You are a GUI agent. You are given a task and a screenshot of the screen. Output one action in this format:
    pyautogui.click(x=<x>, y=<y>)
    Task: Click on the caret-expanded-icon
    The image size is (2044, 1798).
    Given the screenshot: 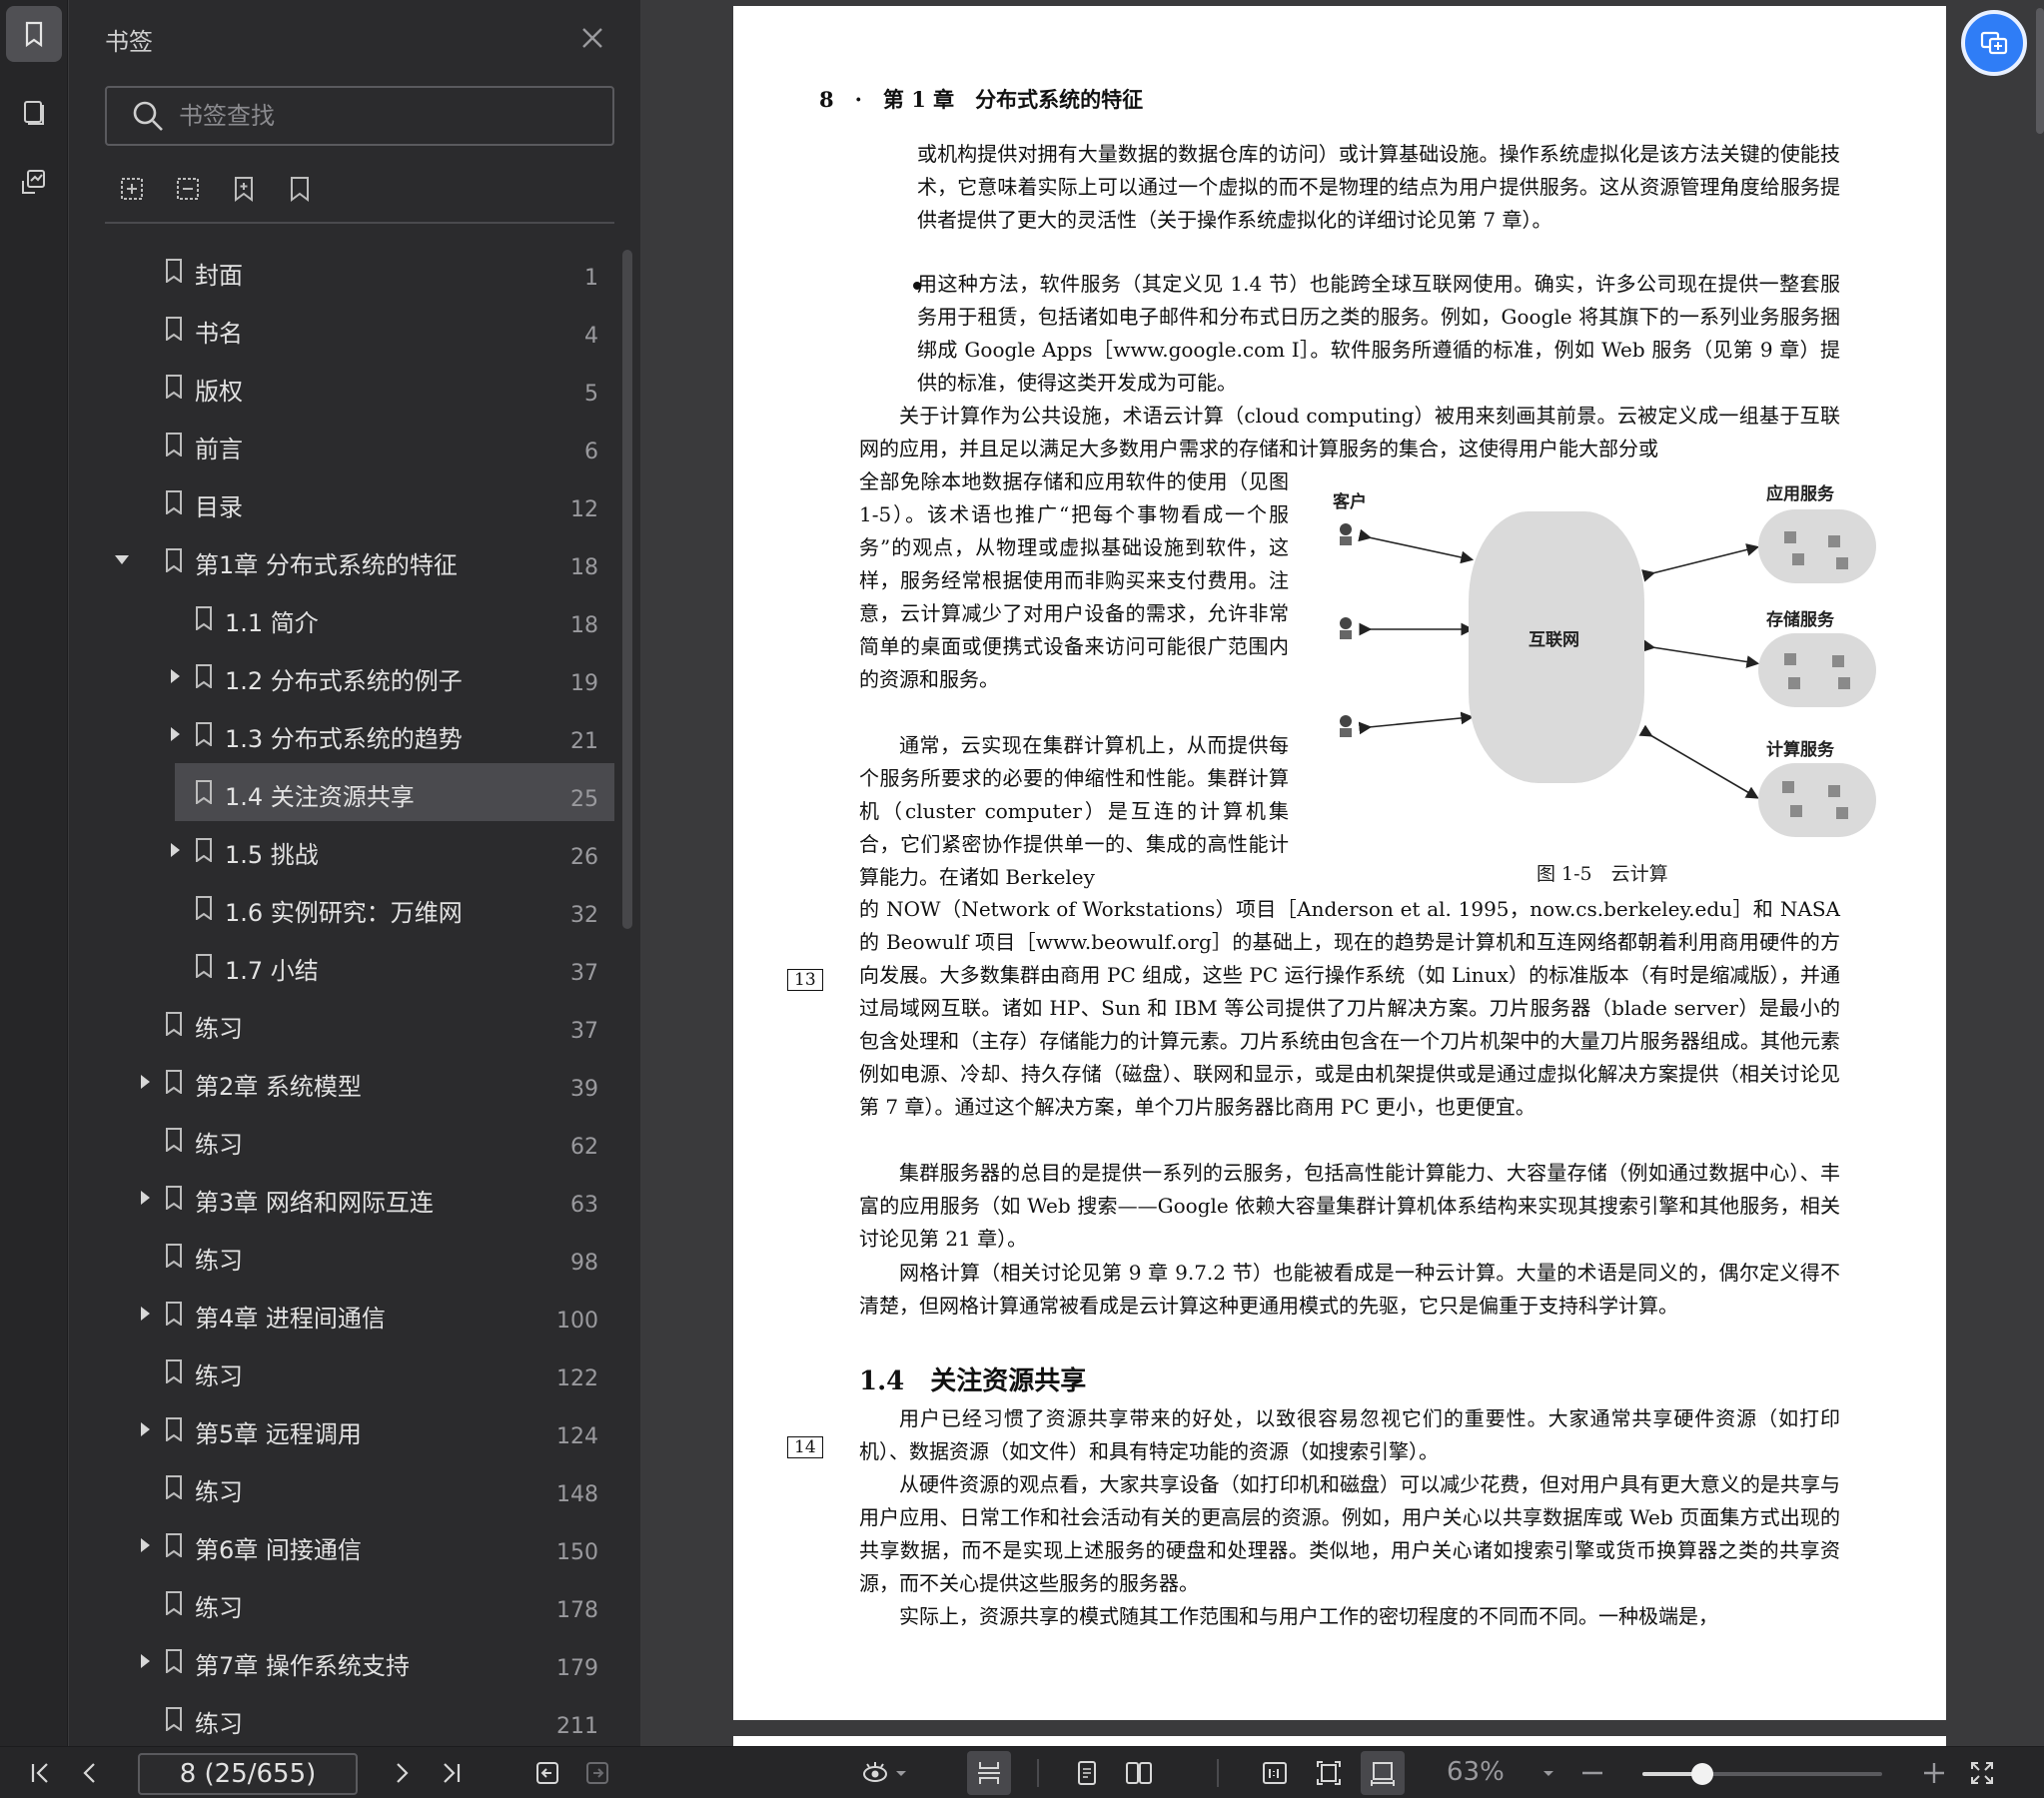 What is the action you would take?
    pyautogui.click(x=122, y=559)
    